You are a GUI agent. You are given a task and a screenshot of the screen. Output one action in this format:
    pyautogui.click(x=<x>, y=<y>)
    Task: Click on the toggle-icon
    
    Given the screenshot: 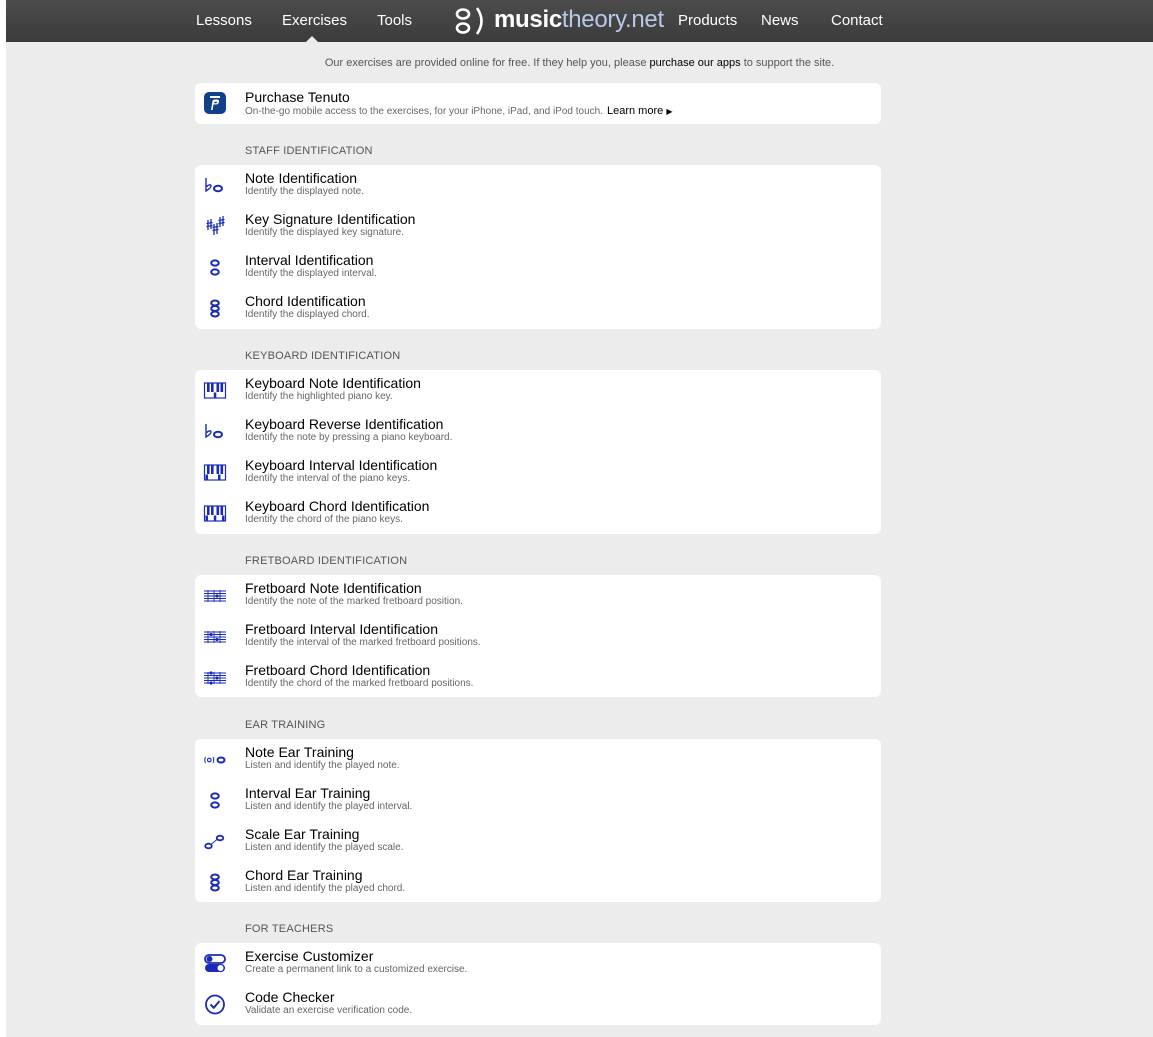 What is the action you would take?
    pyautogui.click(x=215, y=963)
    